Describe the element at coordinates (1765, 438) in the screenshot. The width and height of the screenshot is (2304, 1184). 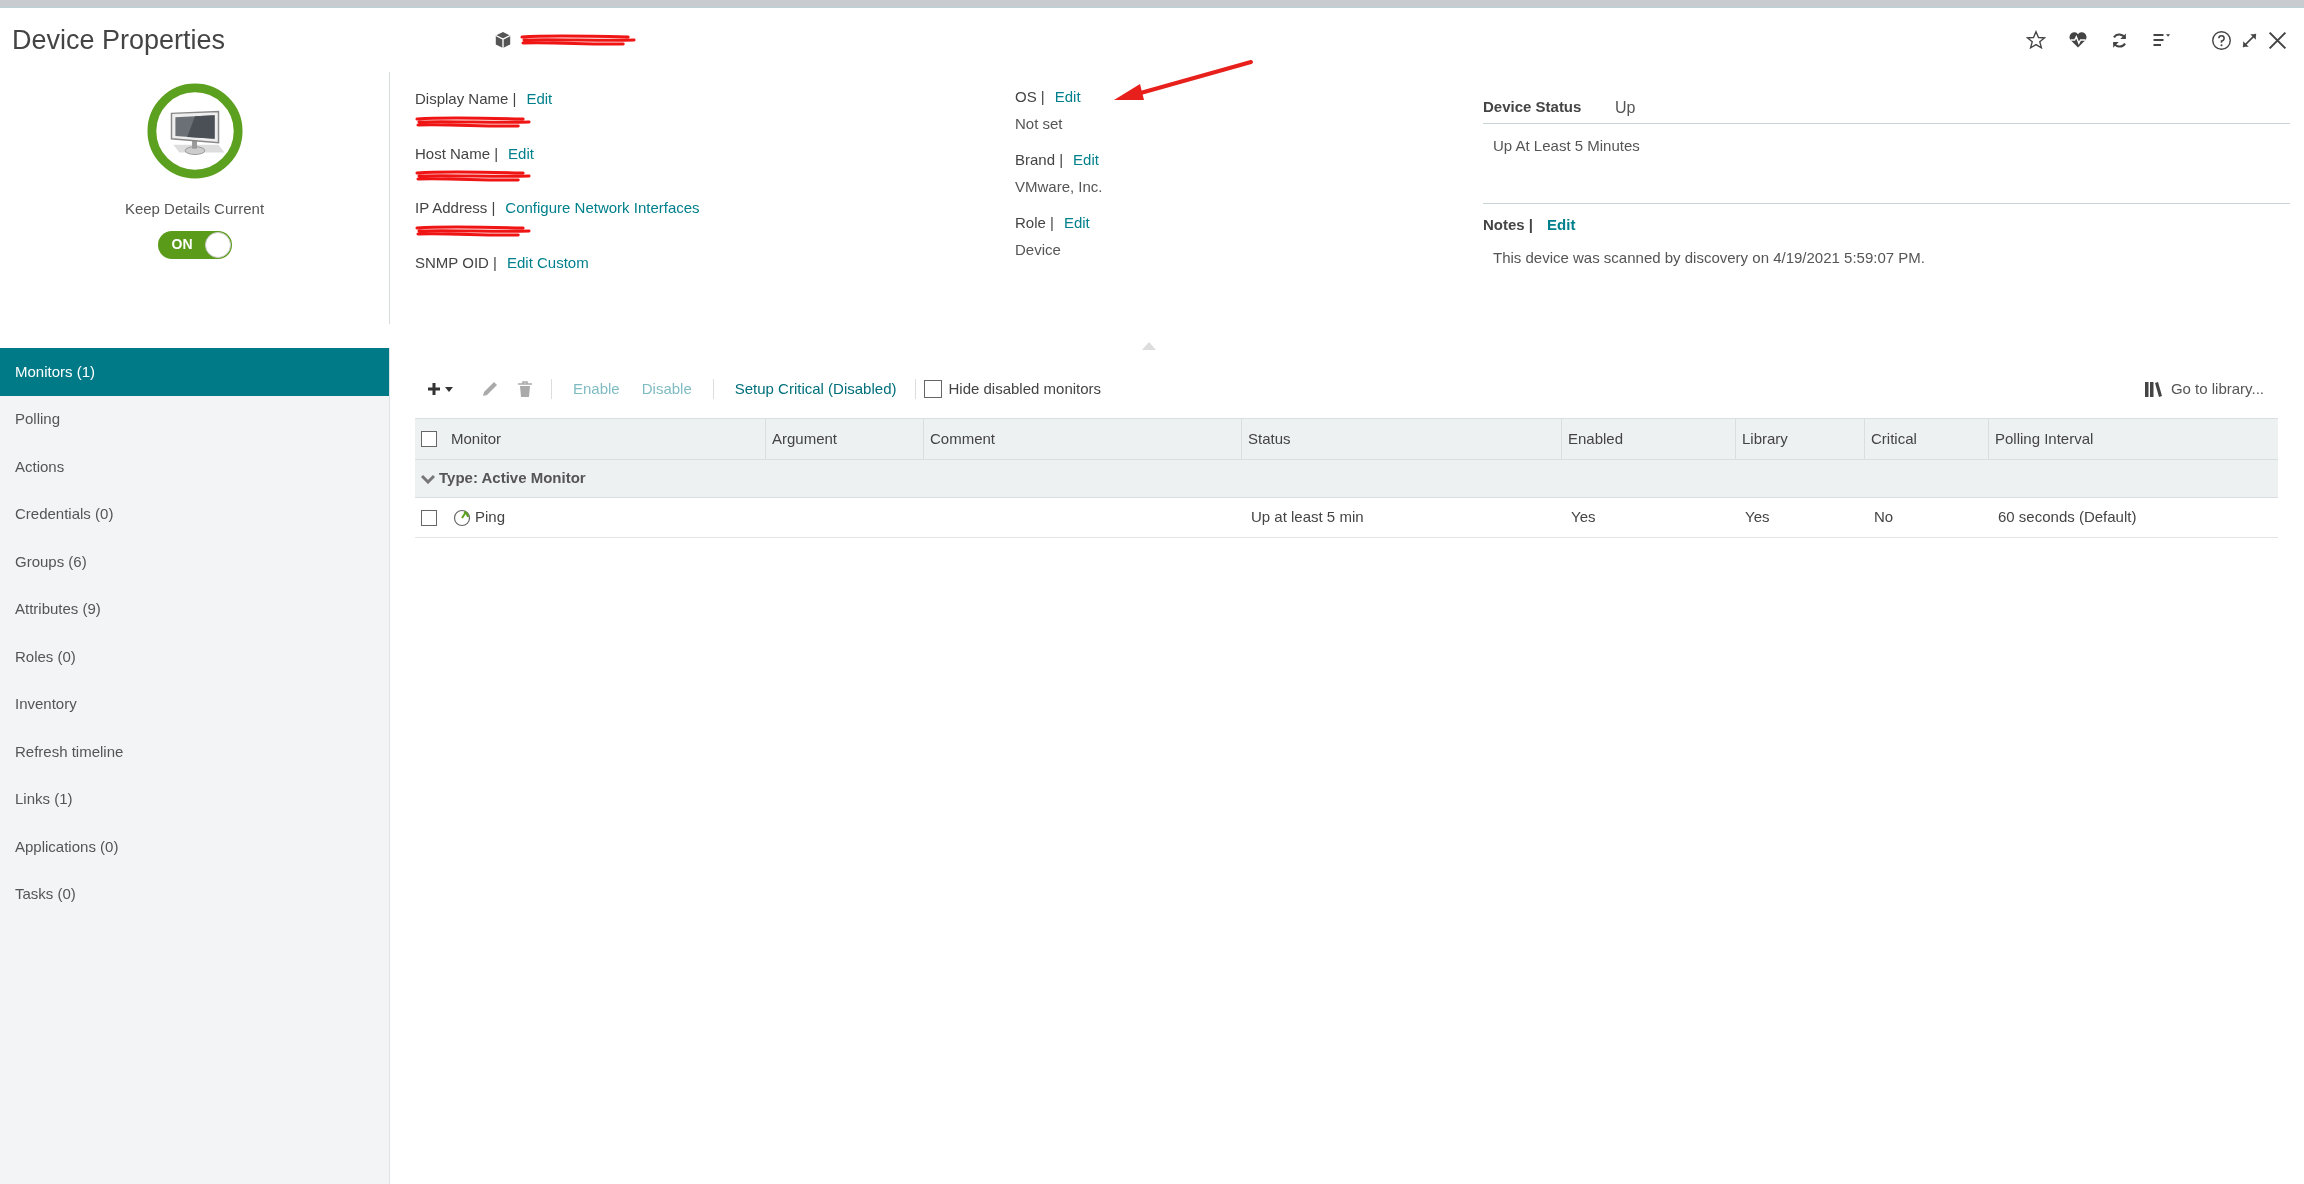
I see `column-header: Library` at that location.